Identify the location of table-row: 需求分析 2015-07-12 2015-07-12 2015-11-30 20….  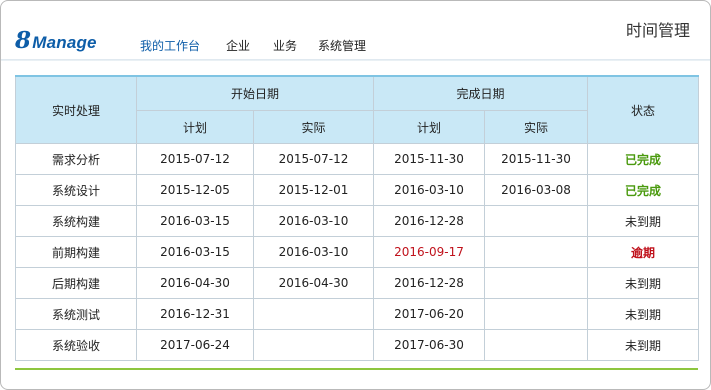
(357, 159).